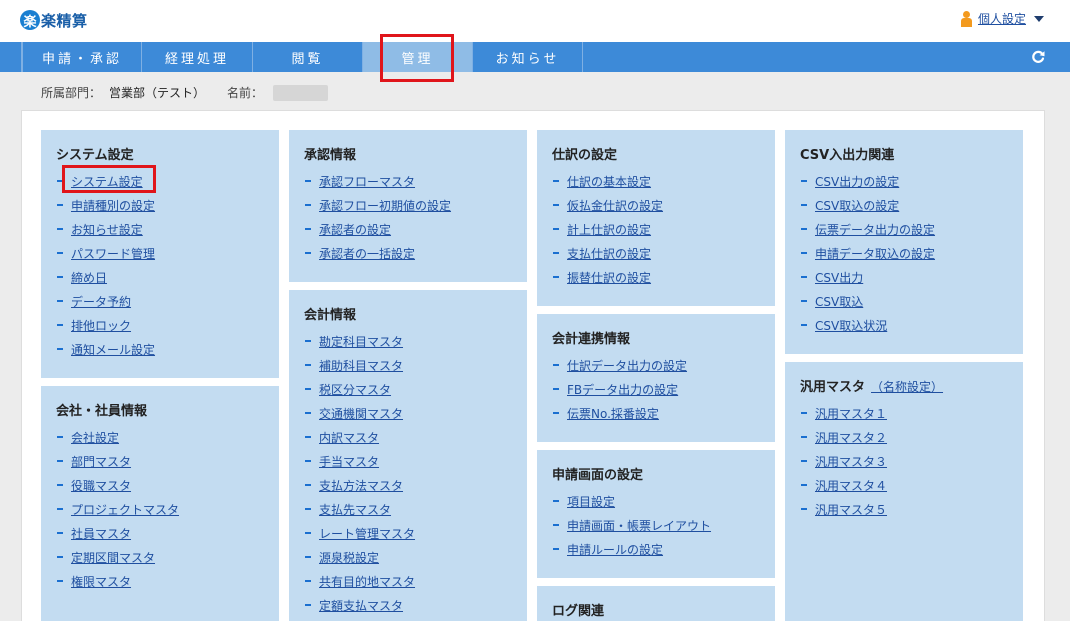 Image resolution: width=1070 pixels, height=621 pixels. I want to click on menu-item: 承認フロー初期値の設定, so click(415, 205).